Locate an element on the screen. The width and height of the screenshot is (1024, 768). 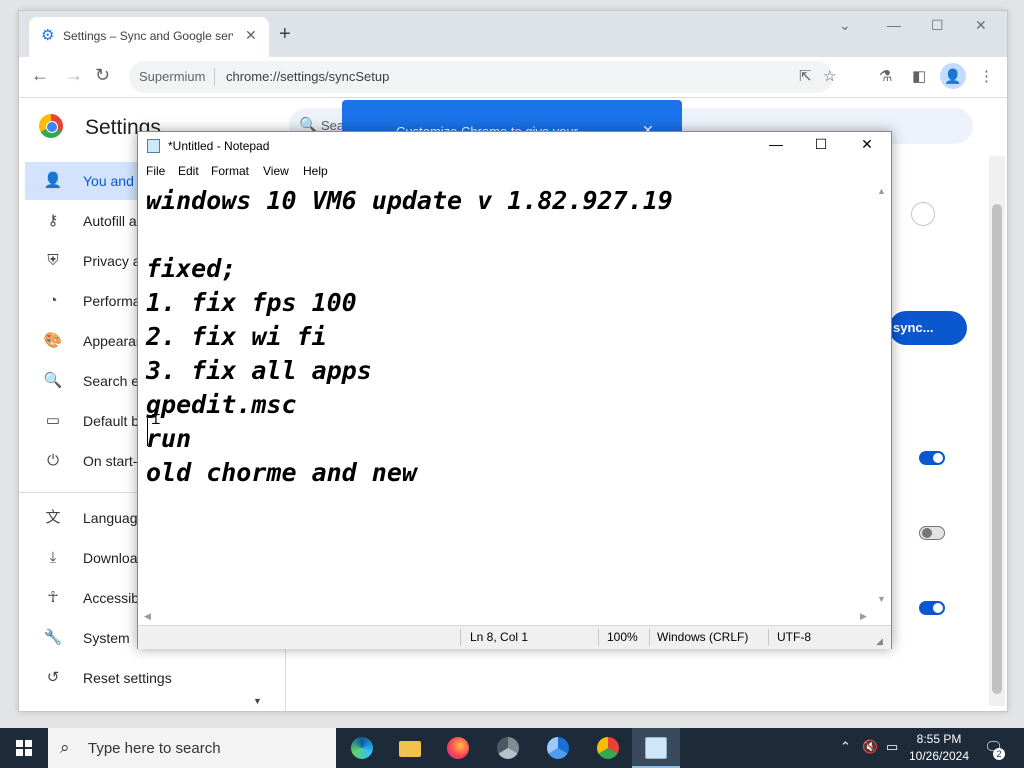
browser-icon: ▭ is located at coordinates (53, 420).